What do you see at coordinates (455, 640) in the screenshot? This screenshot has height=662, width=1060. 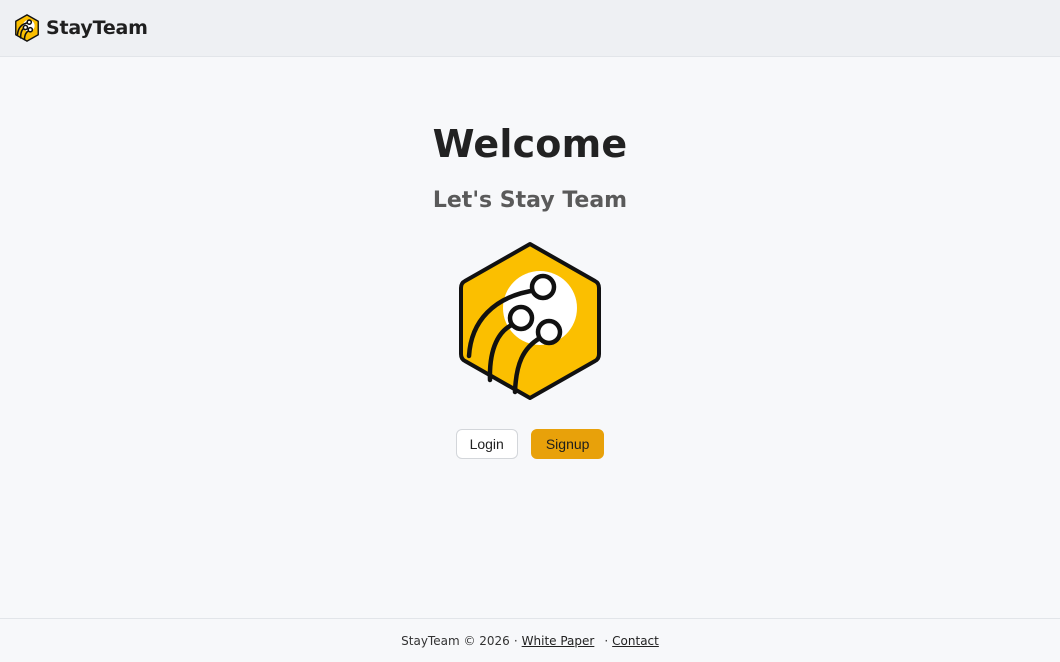 I see `footer-copyright: StayTeam © 2026` at bounding box center [455, 640].